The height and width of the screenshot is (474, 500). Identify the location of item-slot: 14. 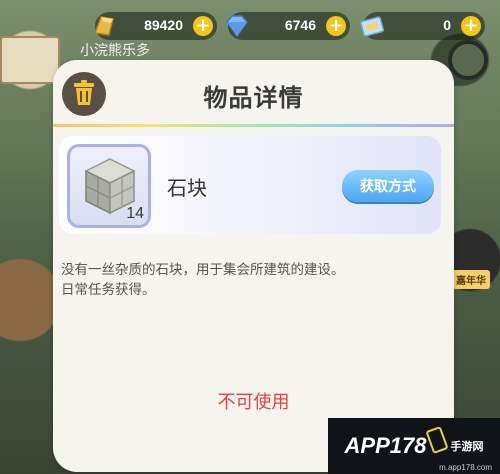
(109, 186).